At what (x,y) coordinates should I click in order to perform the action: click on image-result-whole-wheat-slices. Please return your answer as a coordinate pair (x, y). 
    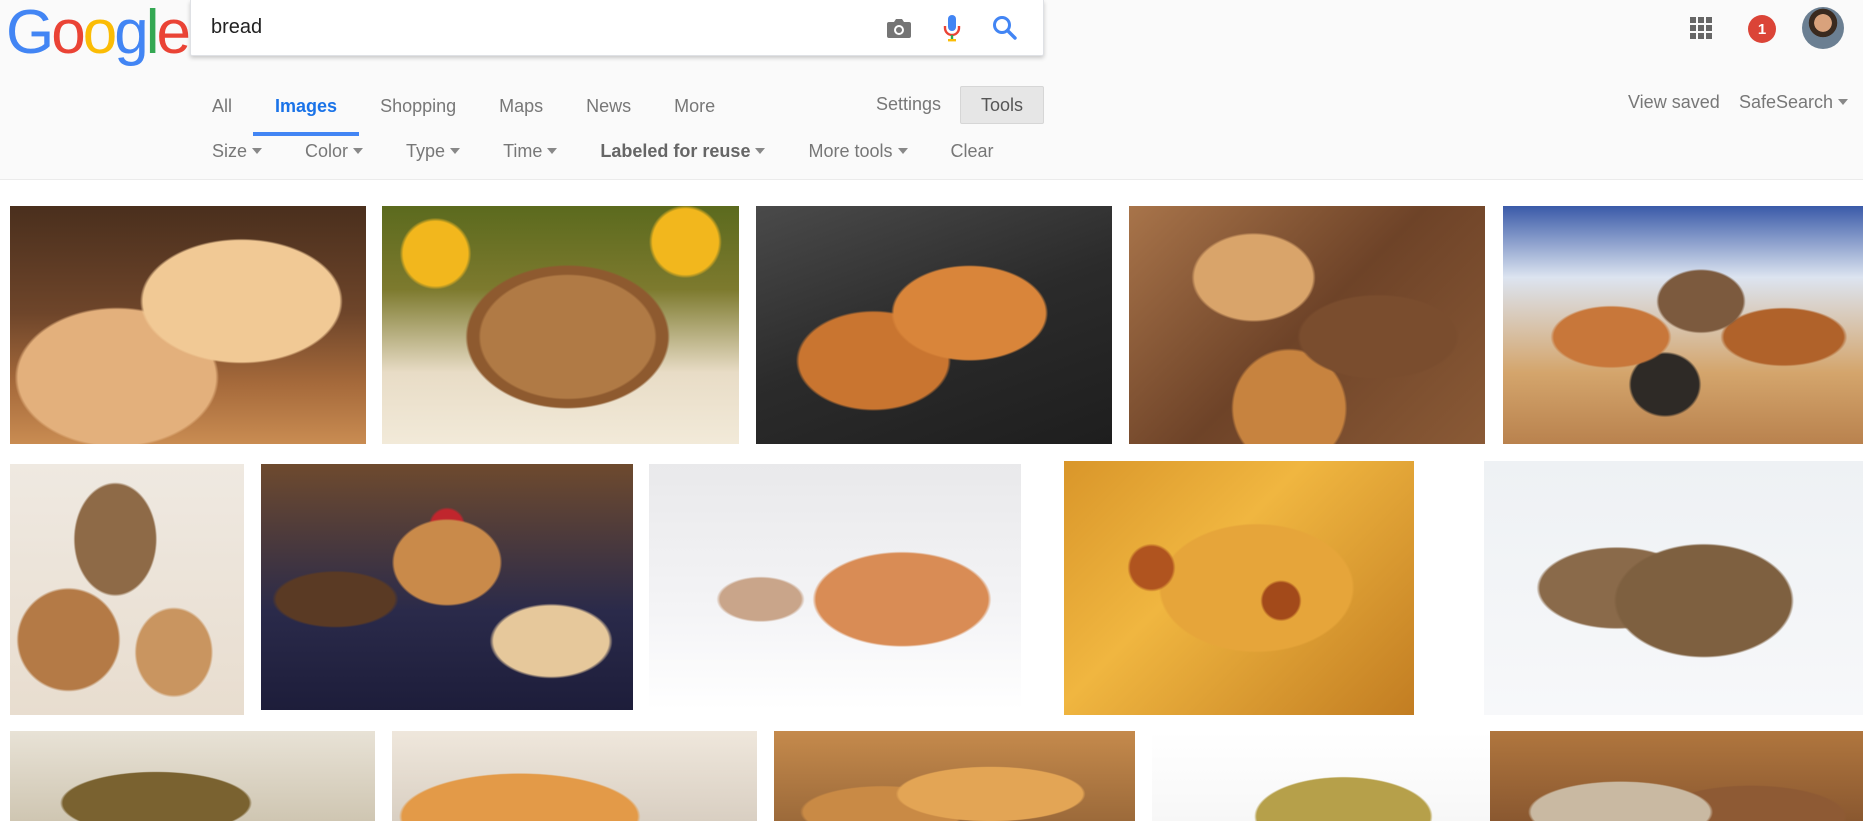
    Looking at the image, I should click on (1673, 588).